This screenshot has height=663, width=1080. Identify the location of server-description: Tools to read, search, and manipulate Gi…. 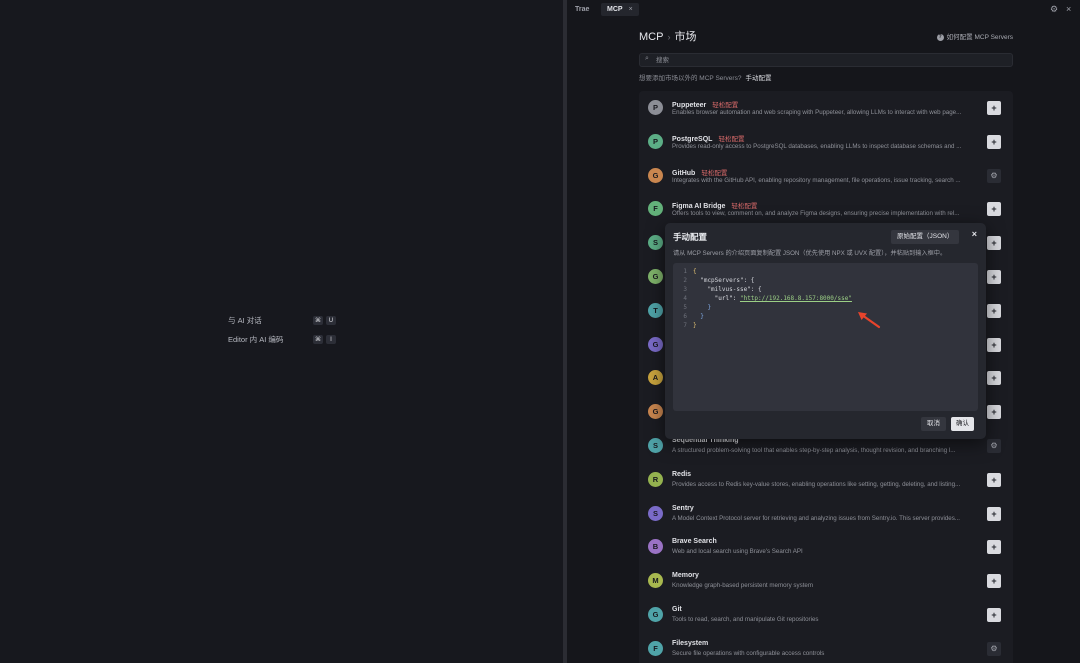
(745, 619).